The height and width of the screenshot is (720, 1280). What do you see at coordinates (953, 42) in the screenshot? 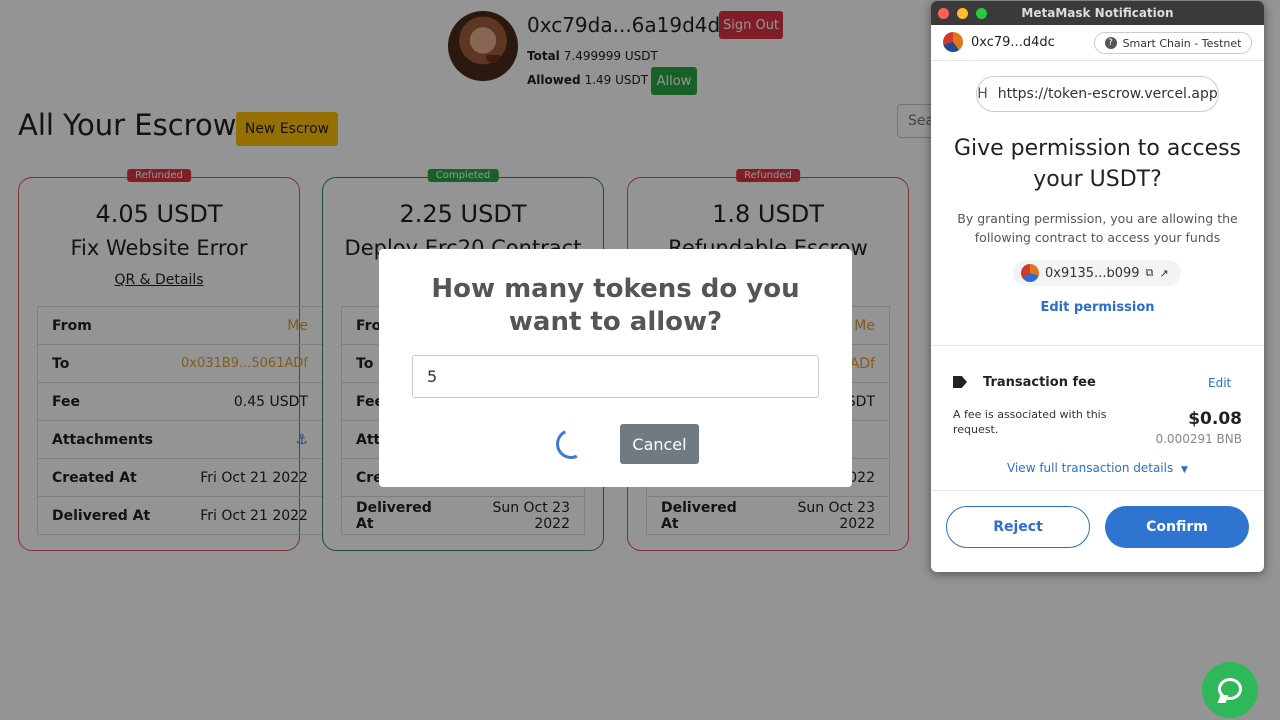
I see `account-avatar-icon` at bounding box center [953, 42].